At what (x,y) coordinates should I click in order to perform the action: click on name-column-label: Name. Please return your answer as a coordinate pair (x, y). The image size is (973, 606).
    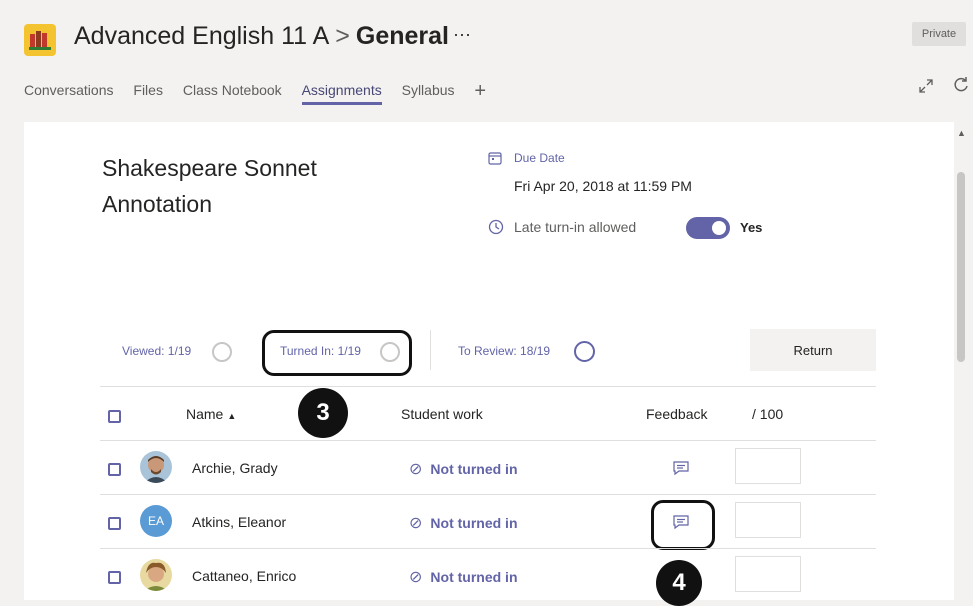
    Looking at the image, I should click on (205, 414).